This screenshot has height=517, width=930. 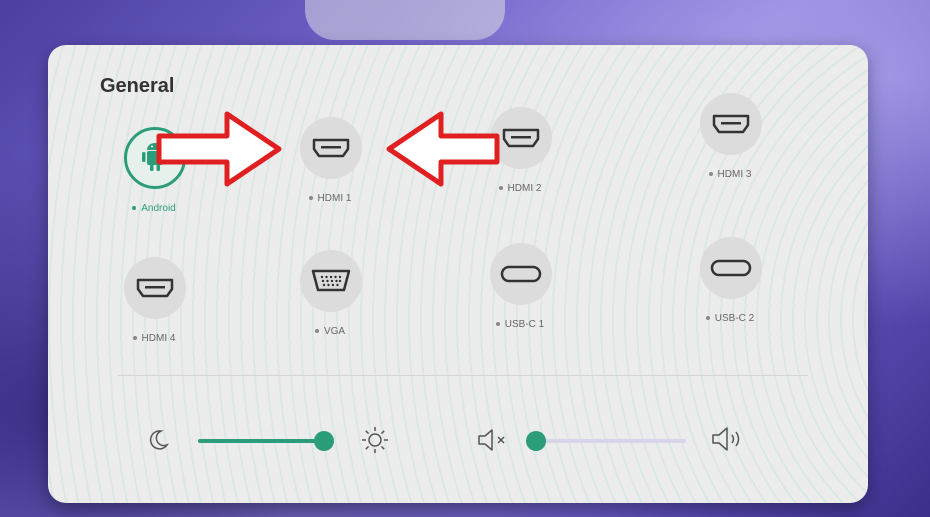 What do you see at coordinates (261, 441) in the screenshot?
I see `brightness-slider-fill` at bounding box center [261, 441].